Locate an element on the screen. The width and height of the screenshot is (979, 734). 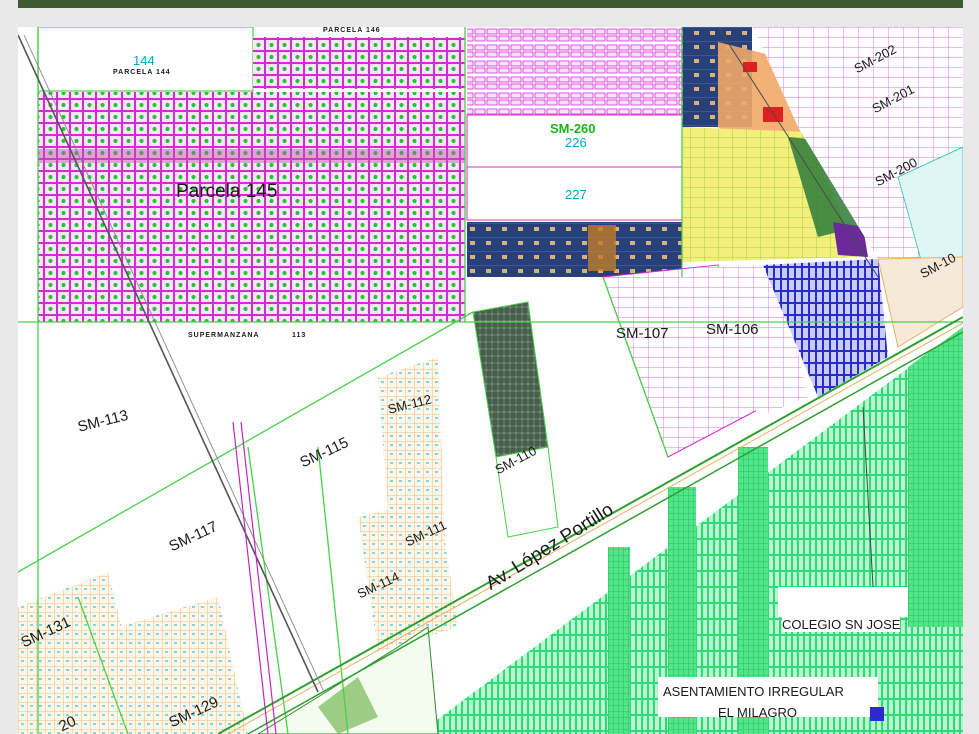
colegio-parcel is located at coordinates (843, 602).